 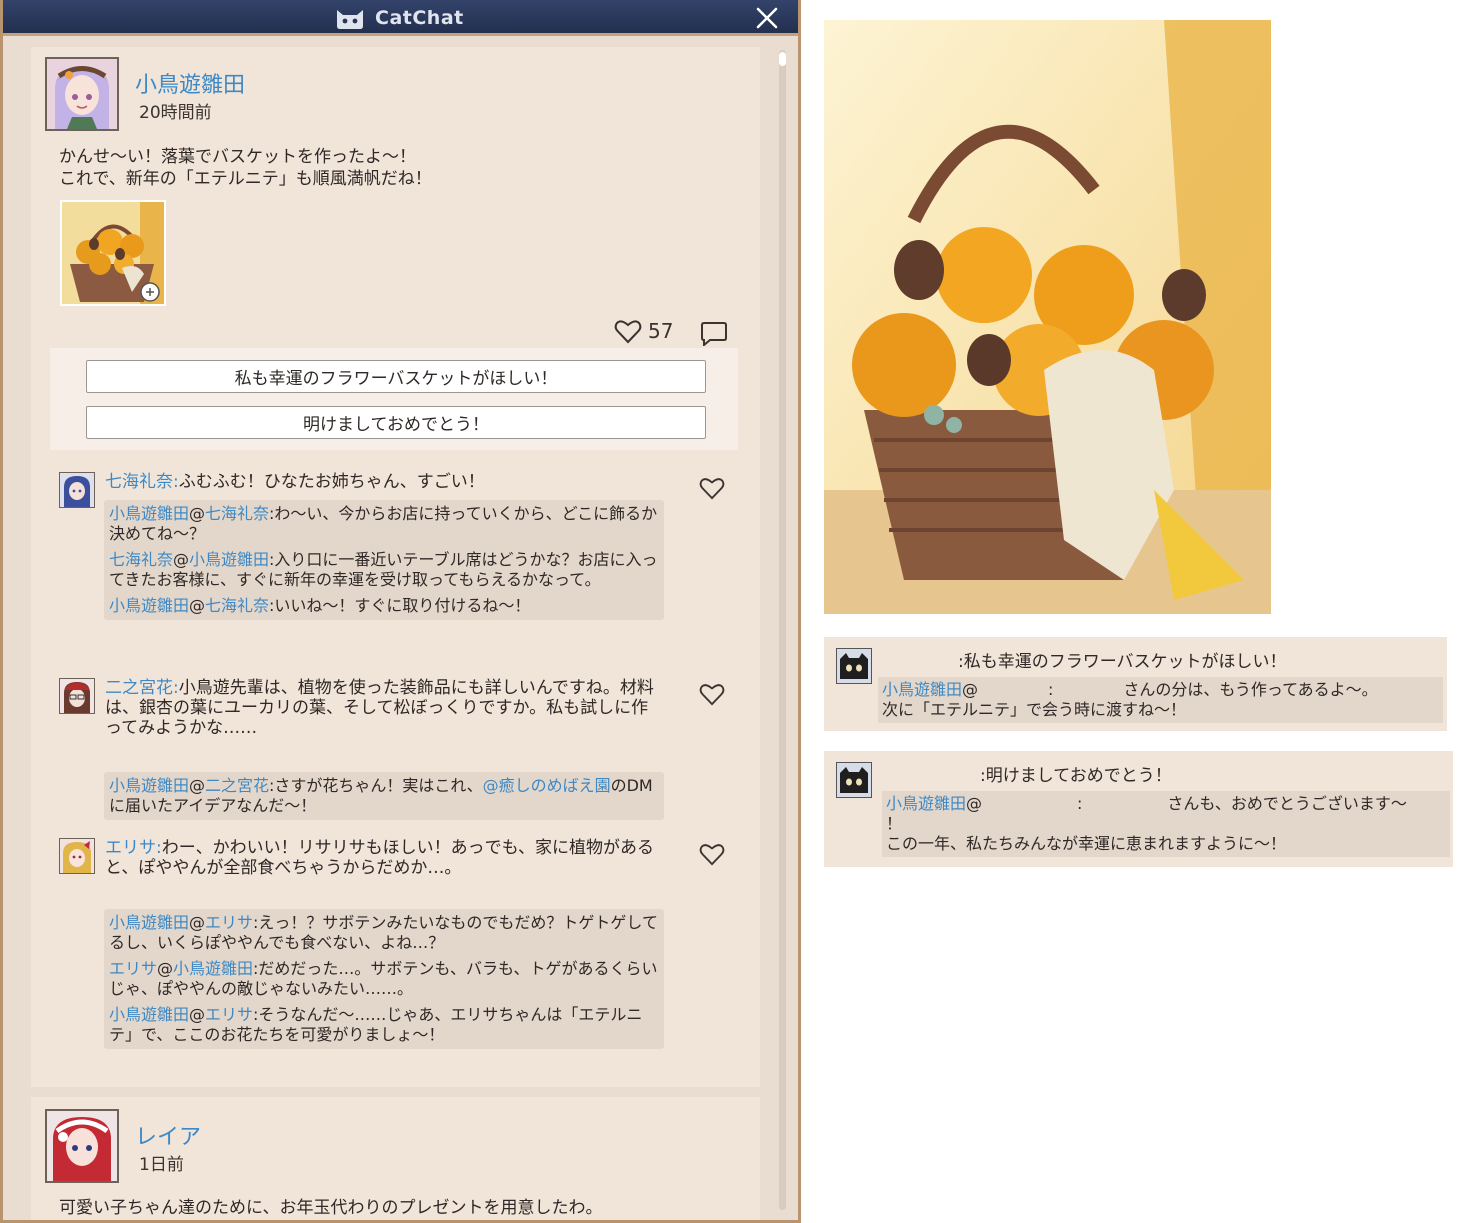 I want to click on app-title: CatChat, so click(x=419, y=18).